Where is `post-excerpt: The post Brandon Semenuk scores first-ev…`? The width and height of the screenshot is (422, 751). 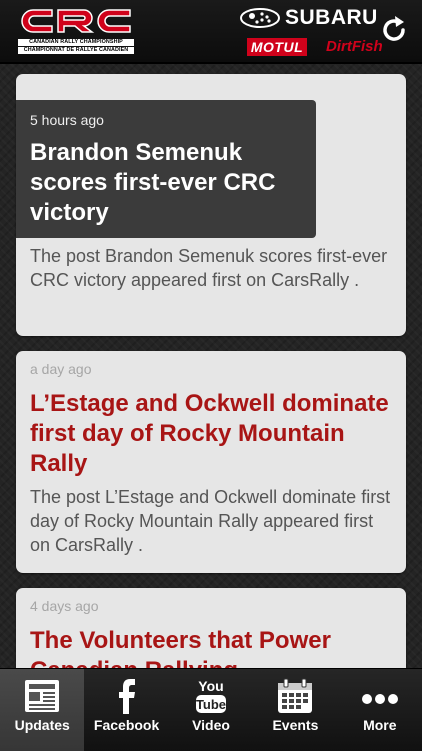
post-excerpt: The post Brandon Semenuk scores first-ev… is located at coordinates (209, 268).